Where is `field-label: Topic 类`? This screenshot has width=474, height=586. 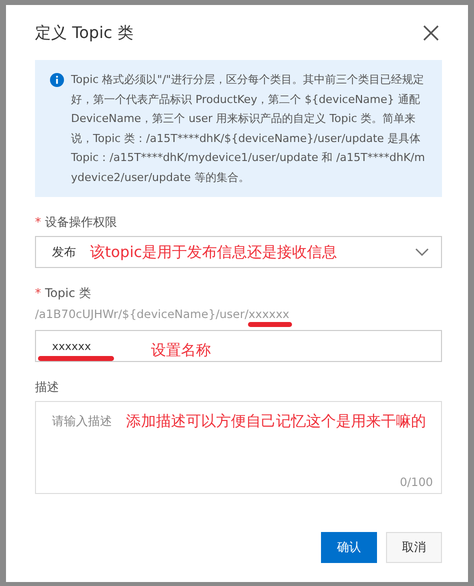
field-label: Topic 类 is located at coordinates (68, 293).